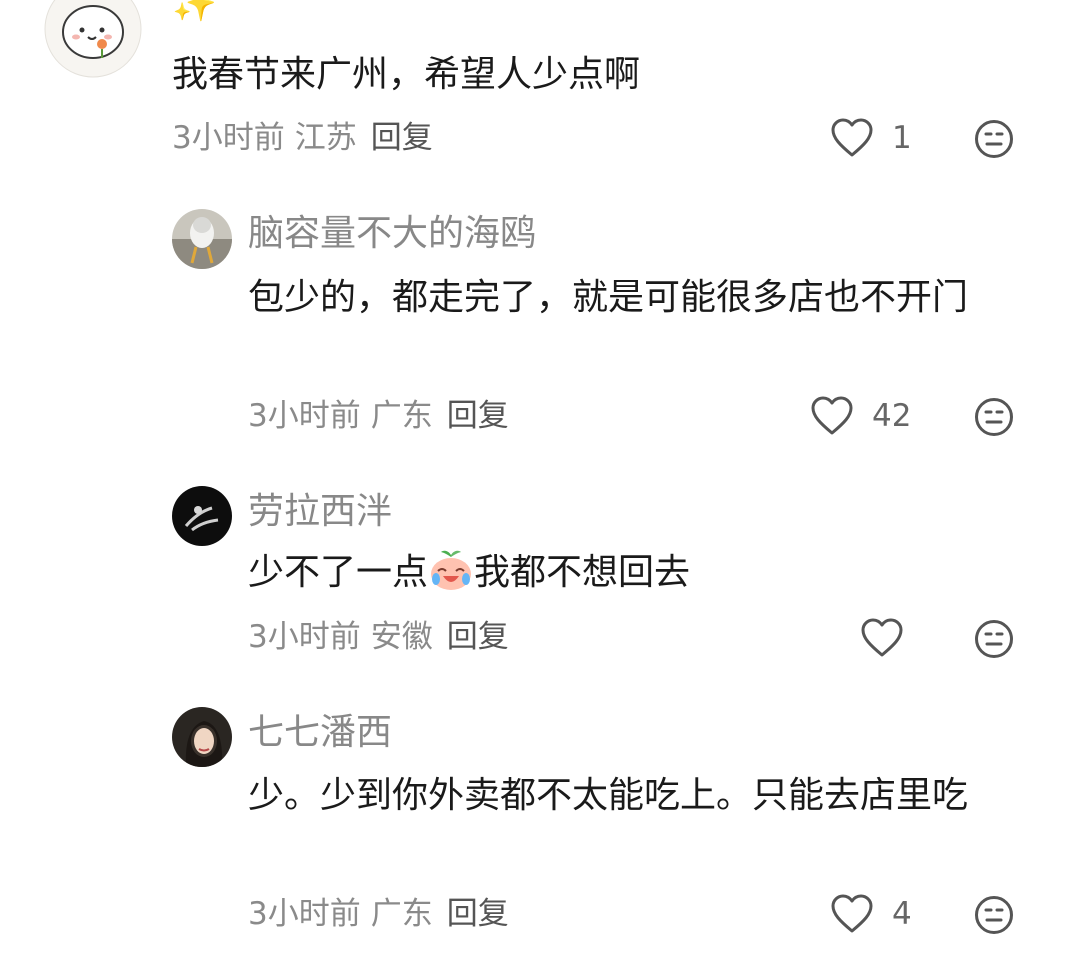 The image size is (1079, 964). I want to click on like-count: 4, so click(902, 914).